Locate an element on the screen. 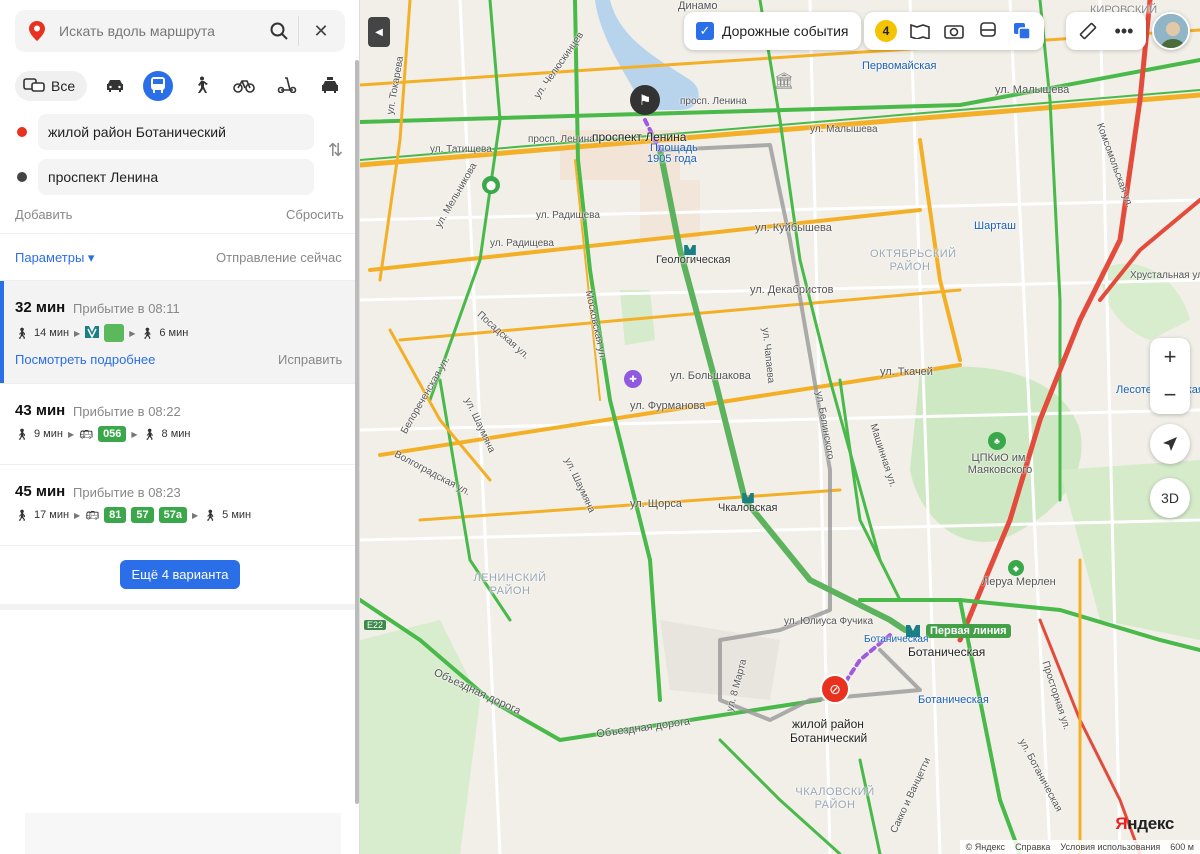 The image size is (1200, 854). location-pin-icon is located at coordinates (37, 31).